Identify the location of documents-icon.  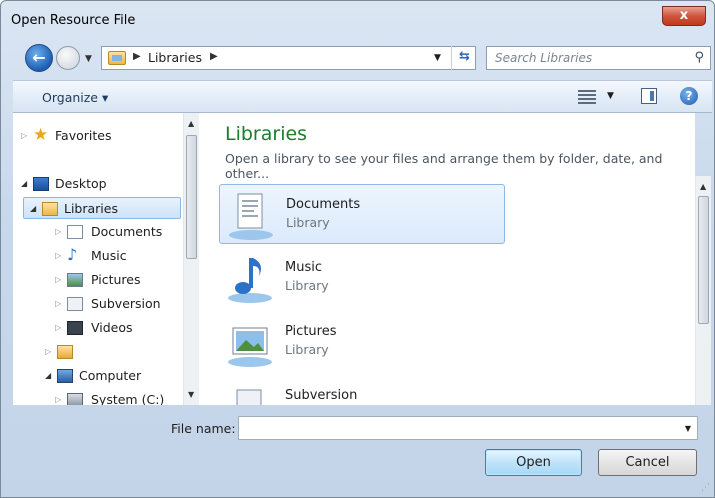
(75, 232).